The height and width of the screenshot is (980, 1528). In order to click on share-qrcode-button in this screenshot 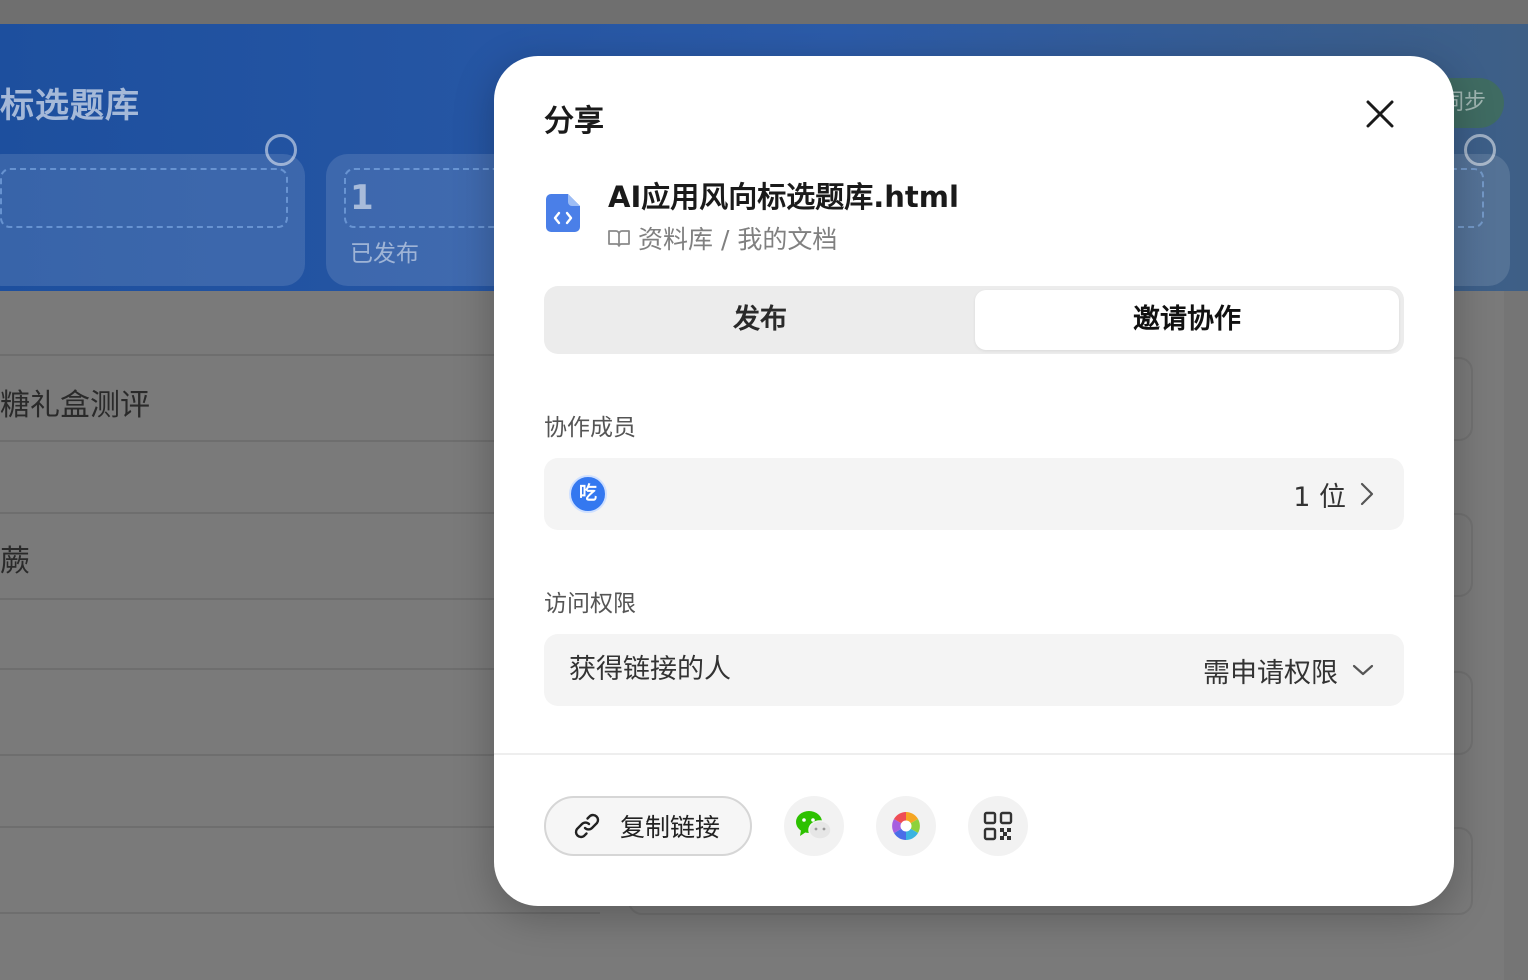, I will do `click(998, 826)`.